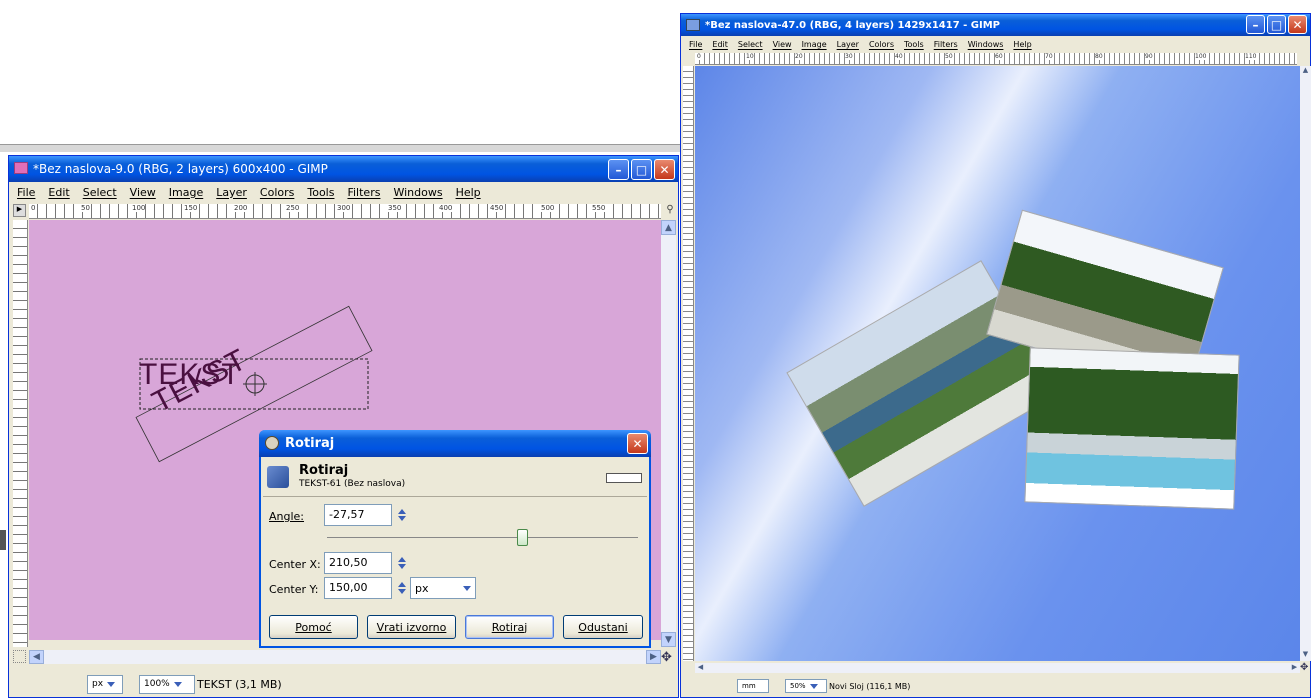  Describe the element at coordinates (33, 208) in the screenshot. I see `ruler-label: 0` at that location.